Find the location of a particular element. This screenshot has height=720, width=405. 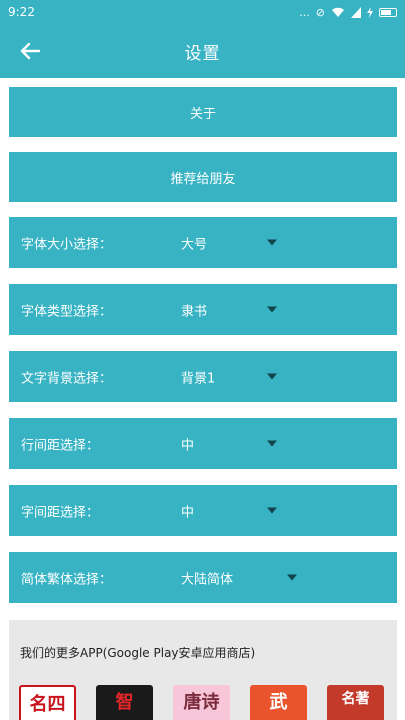

line-spacing-dropdown: 中 is located at coordinates (229, 443).